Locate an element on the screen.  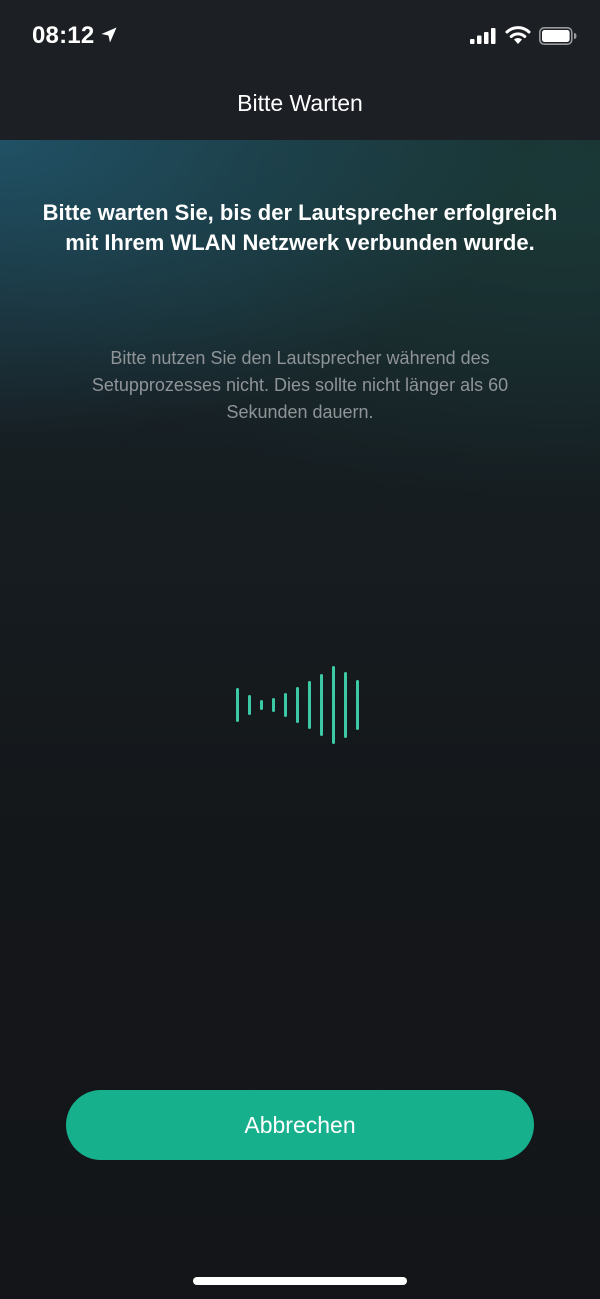
sound-wave-icon is located at coordinates (300, 705).